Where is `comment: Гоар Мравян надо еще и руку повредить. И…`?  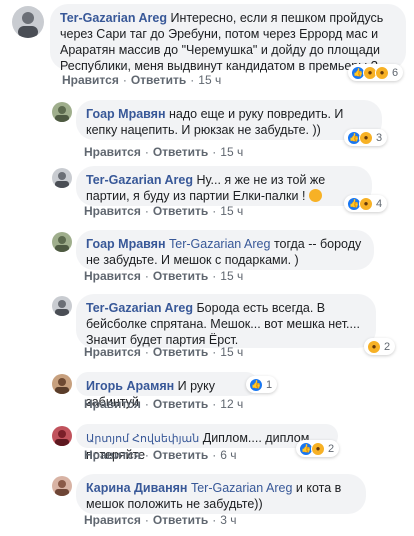
comment: Гоар Мравян надо еще и руку повредить. И… is located at coordinates (207, 129).